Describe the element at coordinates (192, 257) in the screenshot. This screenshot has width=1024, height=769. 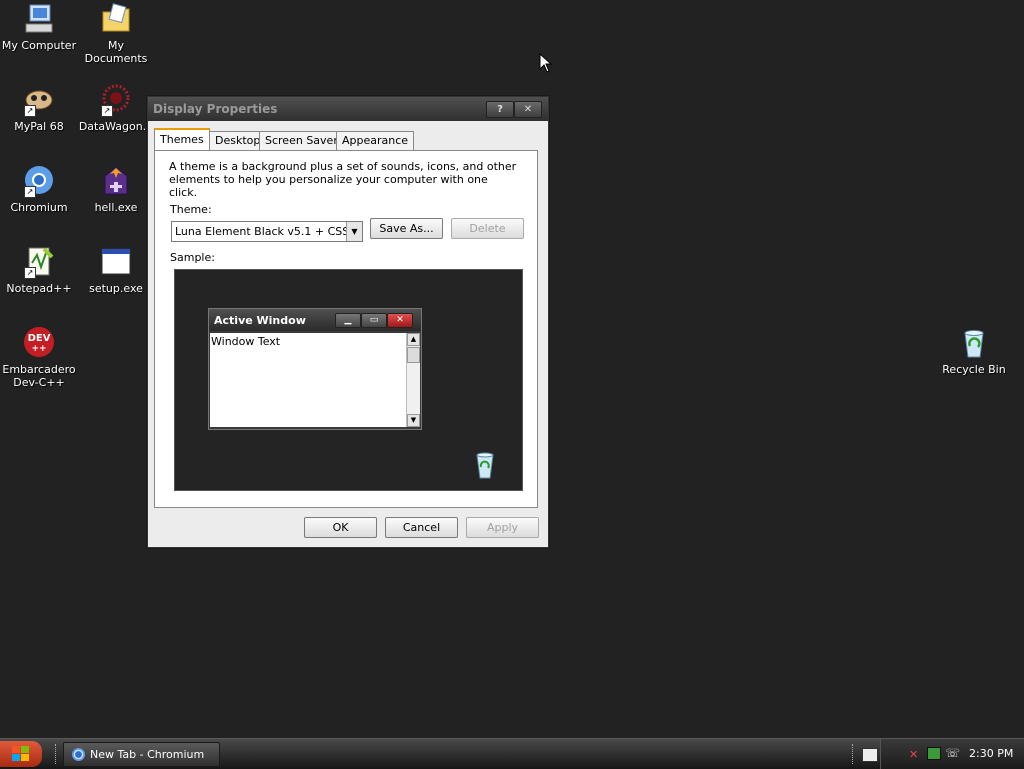
I see `sample-label: Sample:` at that location.